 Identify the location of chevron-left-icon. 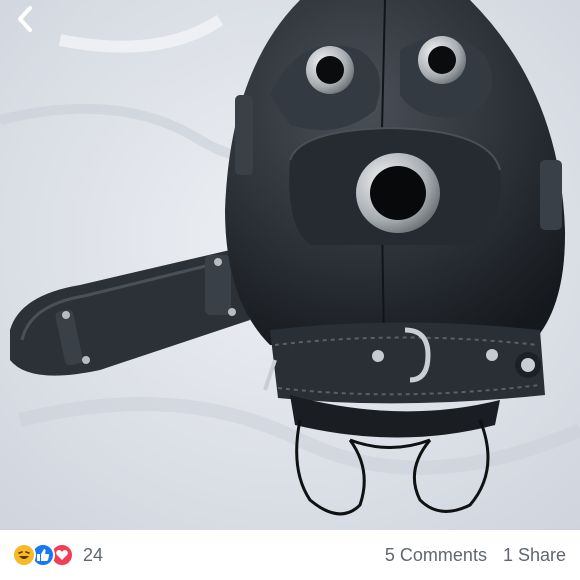
(25, 19).